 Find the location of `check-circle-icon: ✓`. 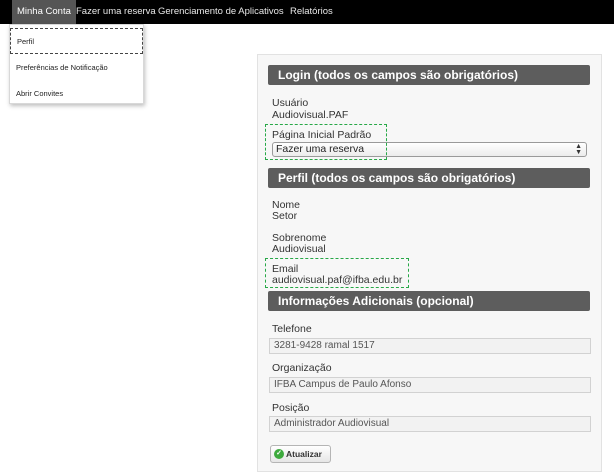

check-circle-icon: ✓ is located at coordinates (279, 454).